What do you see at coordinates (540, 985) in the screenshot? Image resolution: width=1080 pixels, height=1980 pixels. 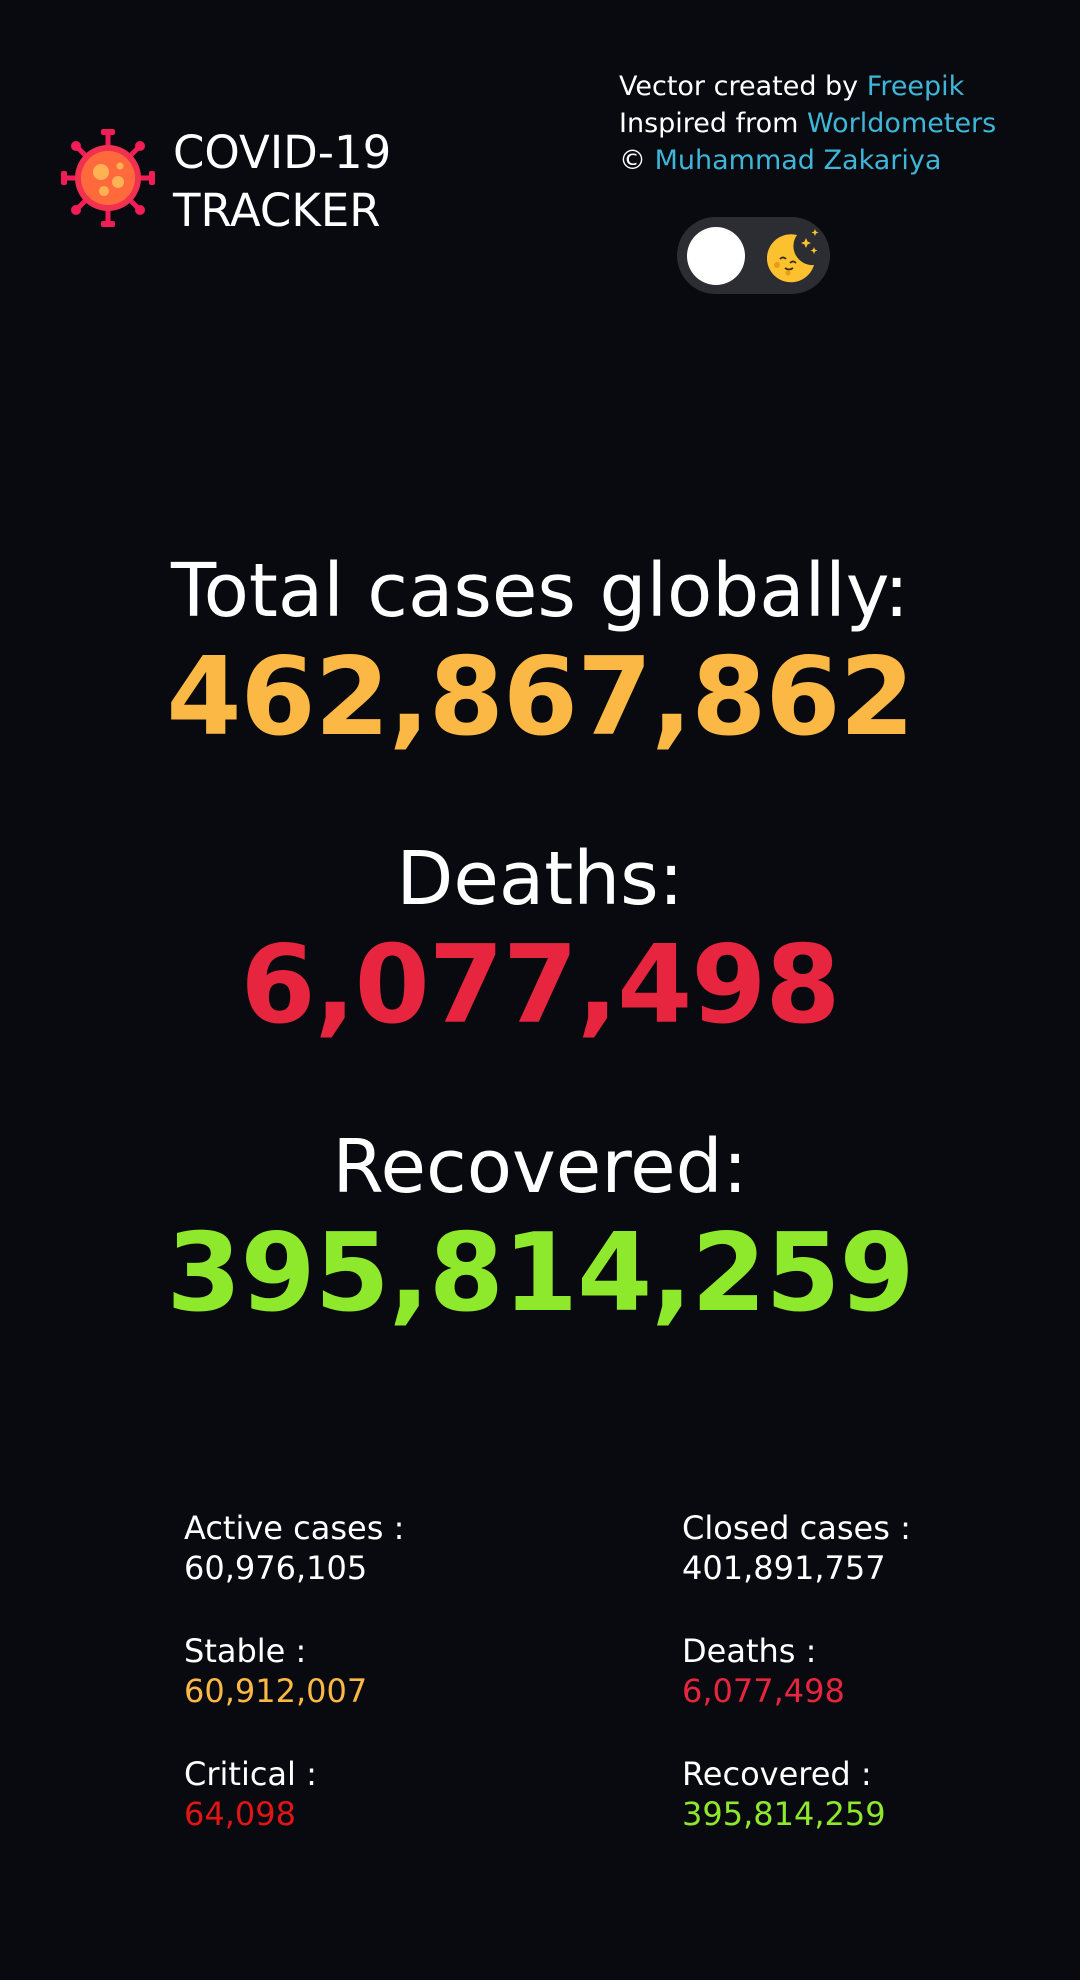 I see `deaths-value: 6,077,498` at bounding box center [540, 985].